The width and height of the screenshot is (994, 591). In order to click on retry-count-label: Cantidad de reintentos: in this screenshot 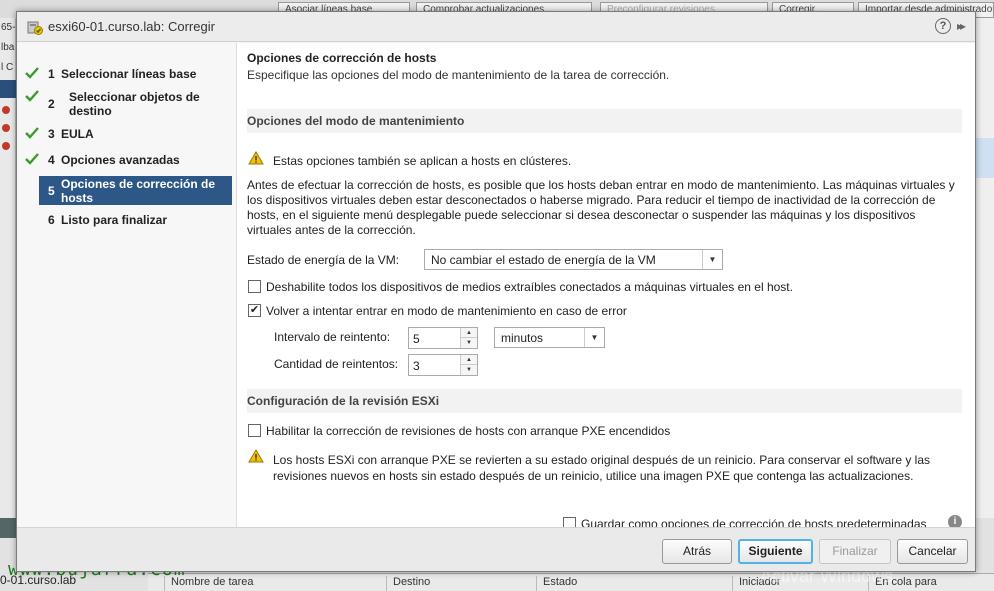, I will do `click(336, 364)`.